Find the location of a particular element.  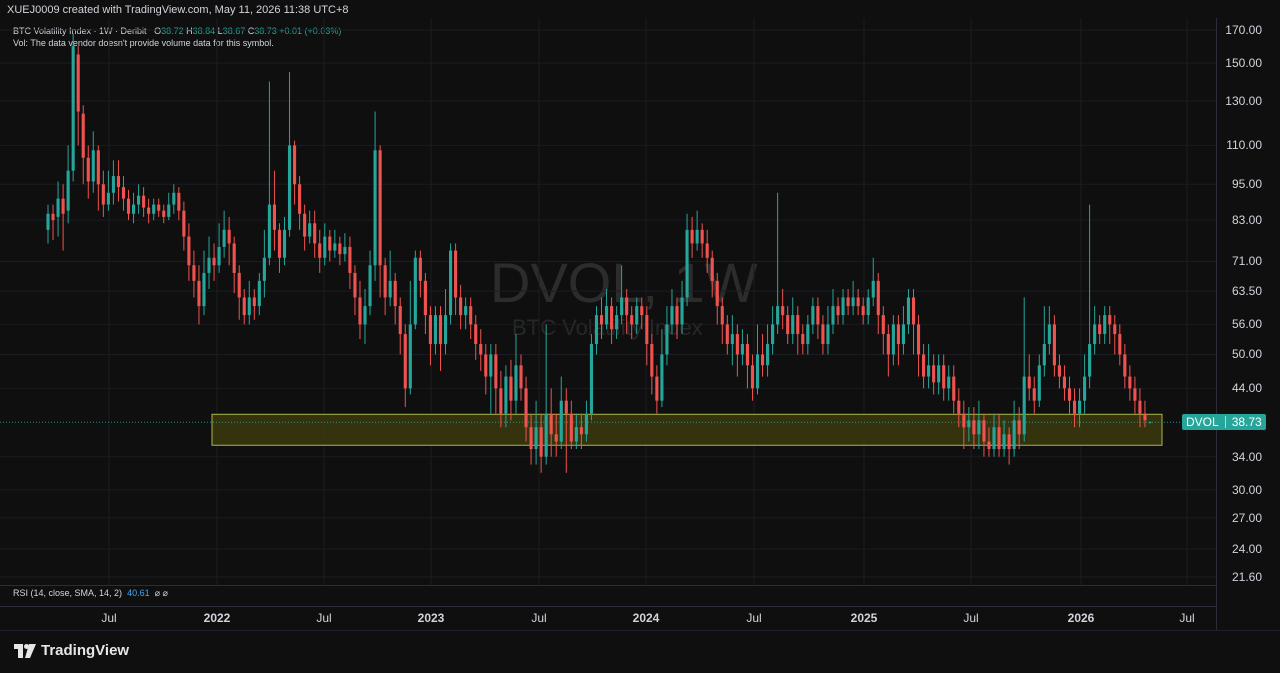

price-axis-label: 50.00 is located at coordinates (1246, 354).